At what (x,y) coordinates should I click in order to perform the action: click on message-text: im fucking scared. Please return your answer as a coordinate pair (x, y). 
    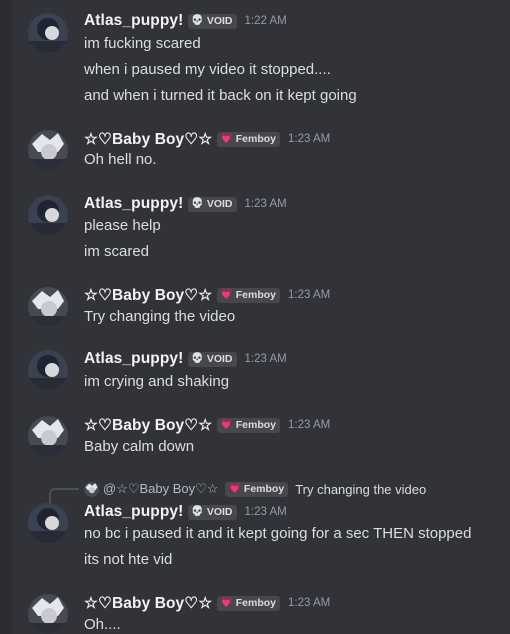
    Looking at the image, I should click on (142, 43).